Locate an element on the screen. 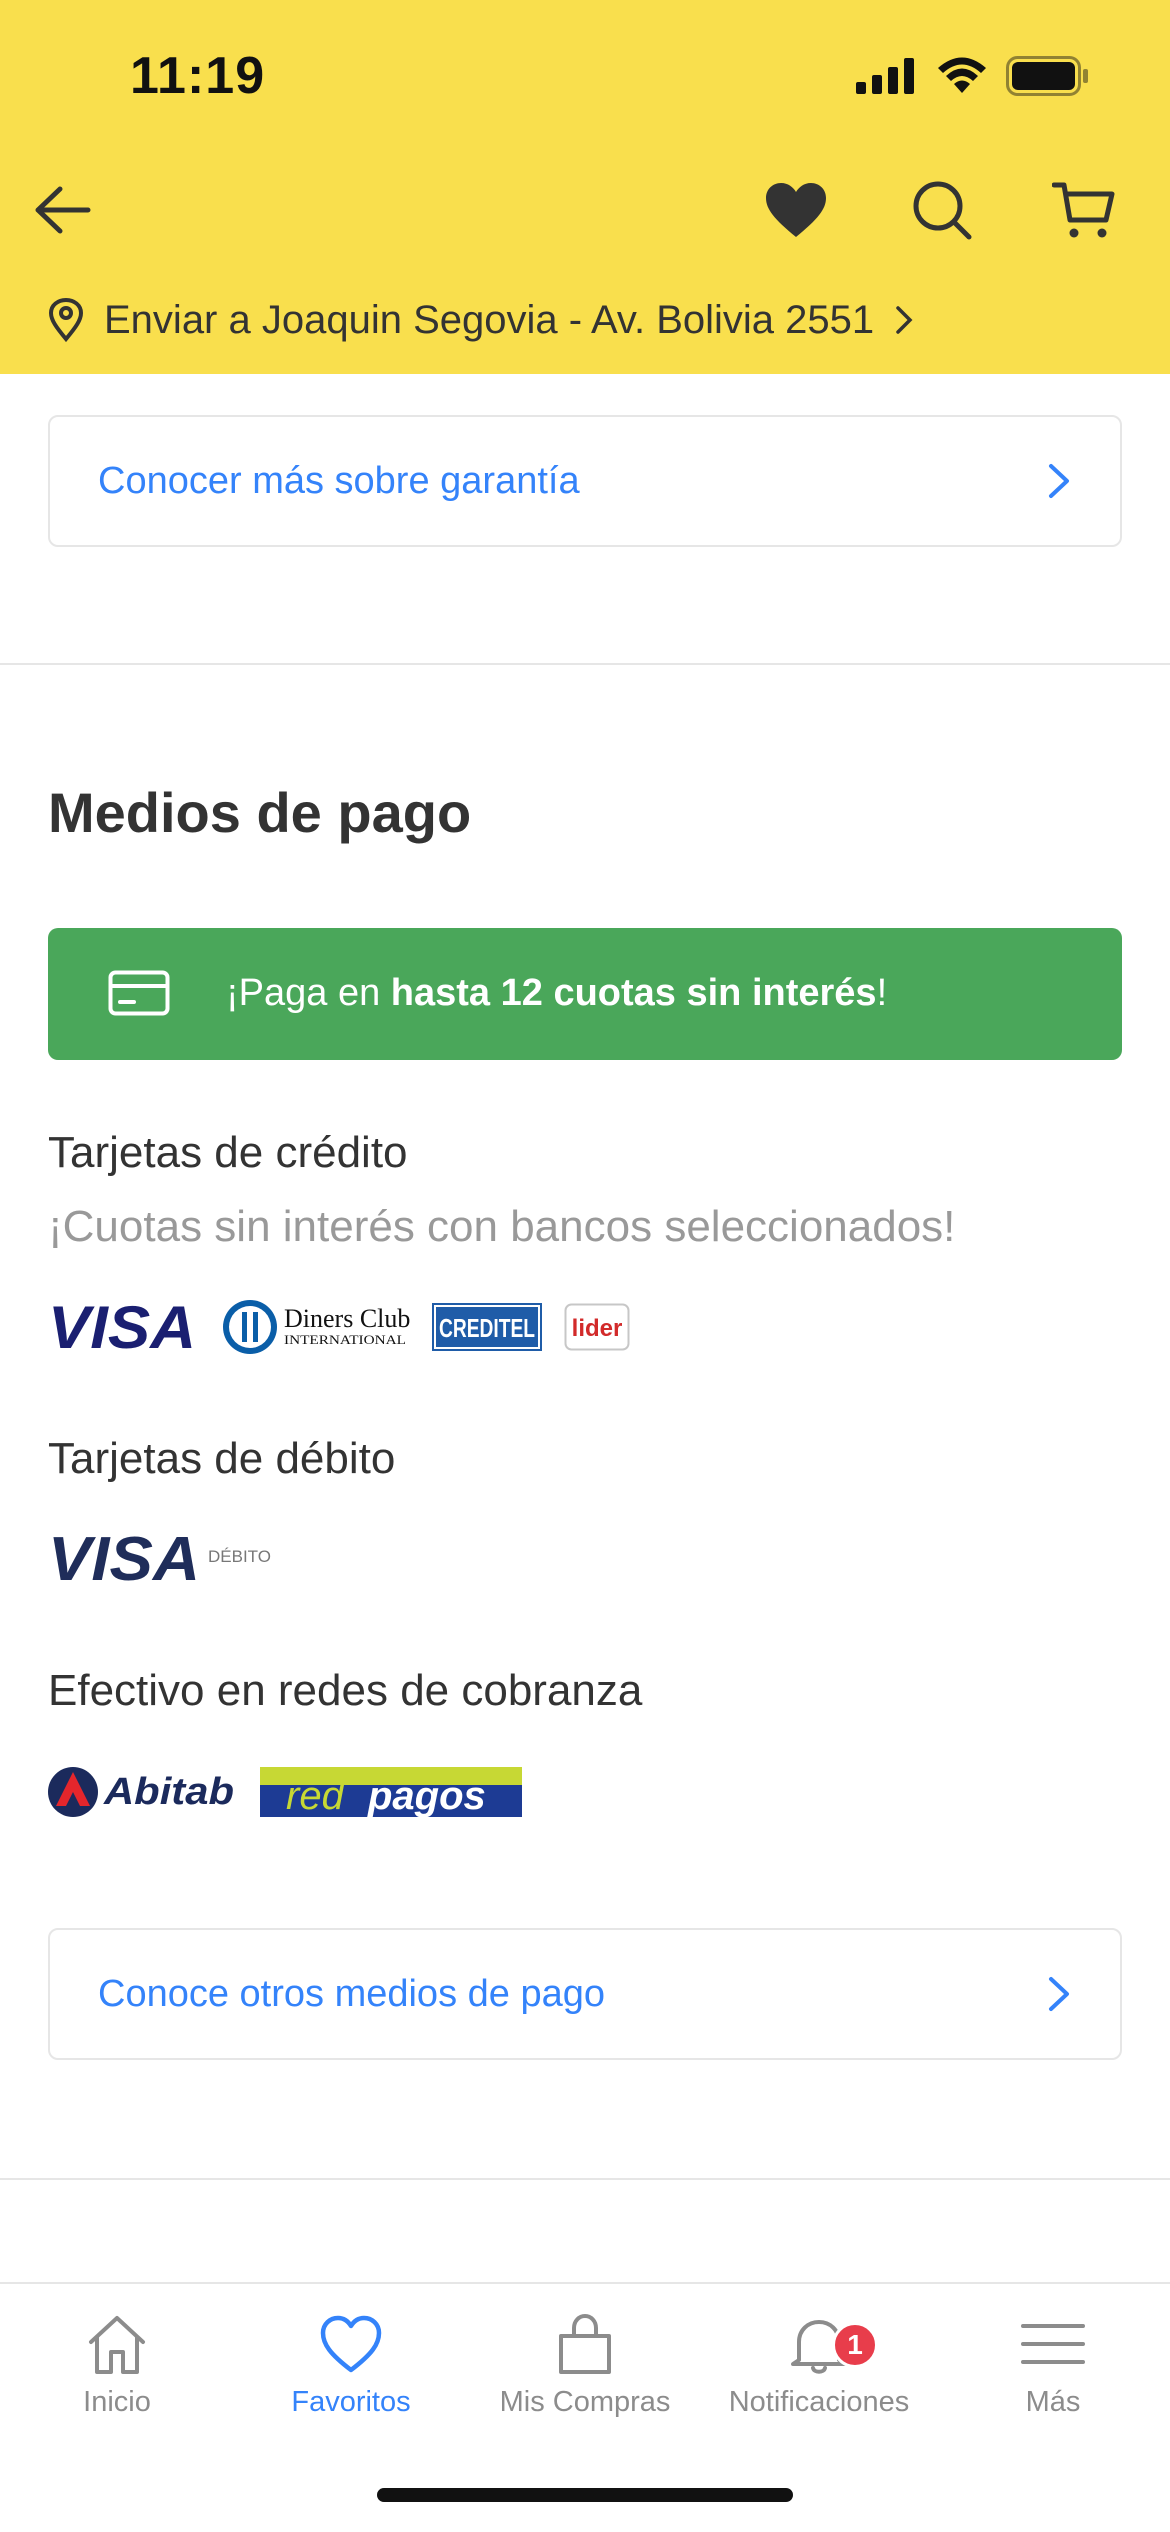  tab-favoritos: Favoritos is located at coordinates (351, 2365).